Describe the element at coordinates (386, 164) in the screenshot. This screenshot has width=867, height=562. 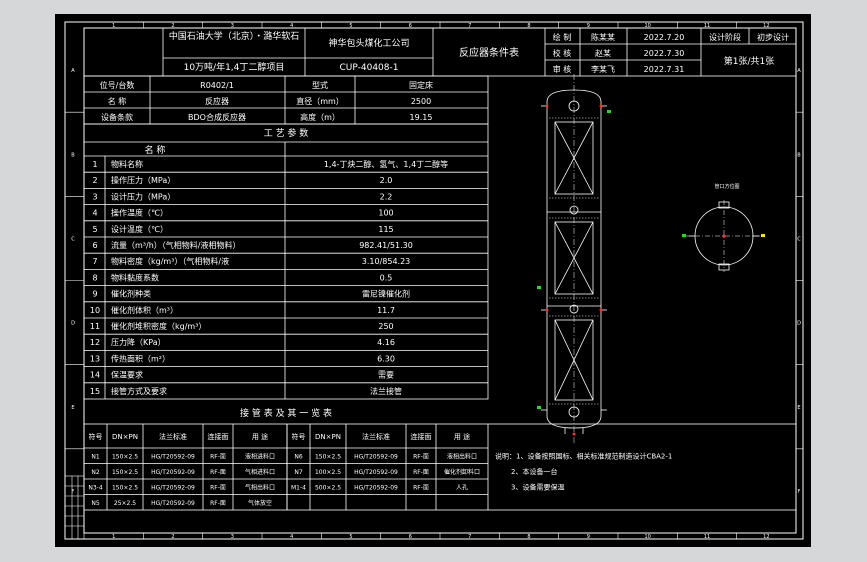
I see `process-row-value: 1,4-丁炔二醇、氢气、1,4丁二醇等` at that location.